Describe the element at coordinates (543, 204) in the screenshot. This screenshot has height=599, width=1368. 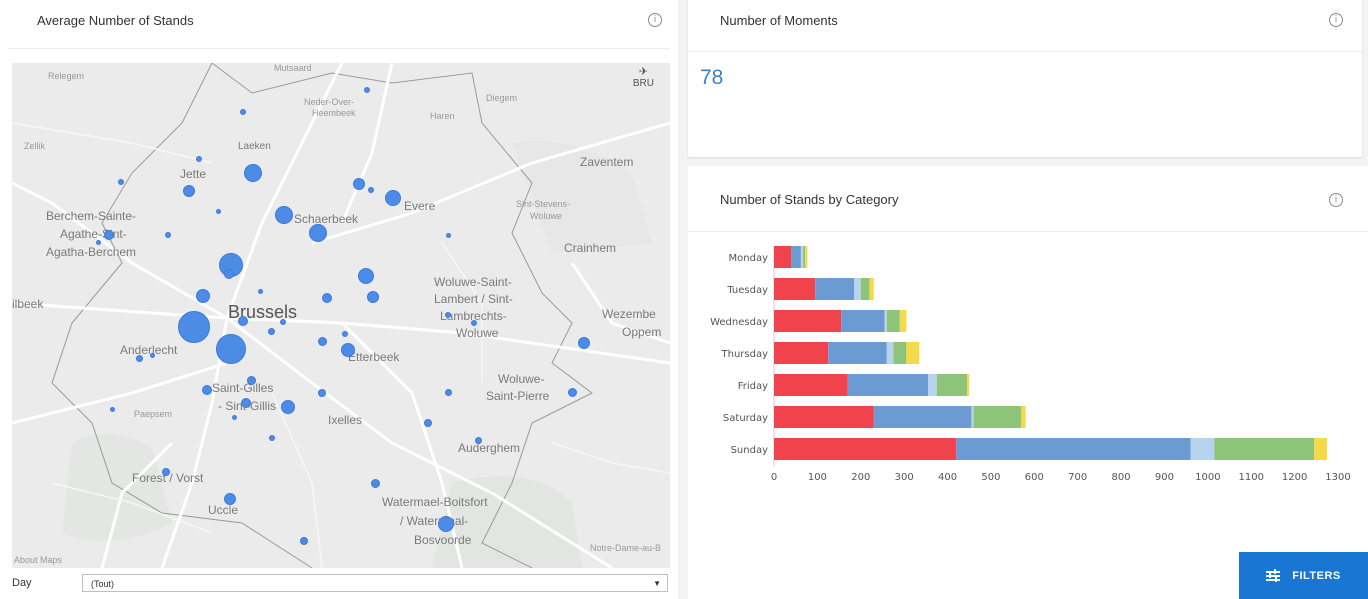
I see `map-label: Sint-Stevens-` at that location.